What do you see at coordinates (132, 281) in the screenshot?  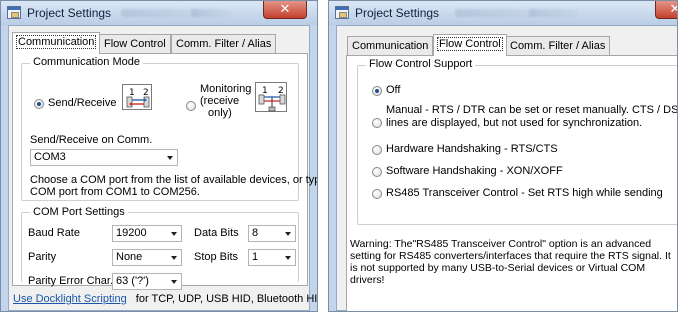 I see `parity-error-char-value: 63 ('?')` at bounding box center [132, 281].